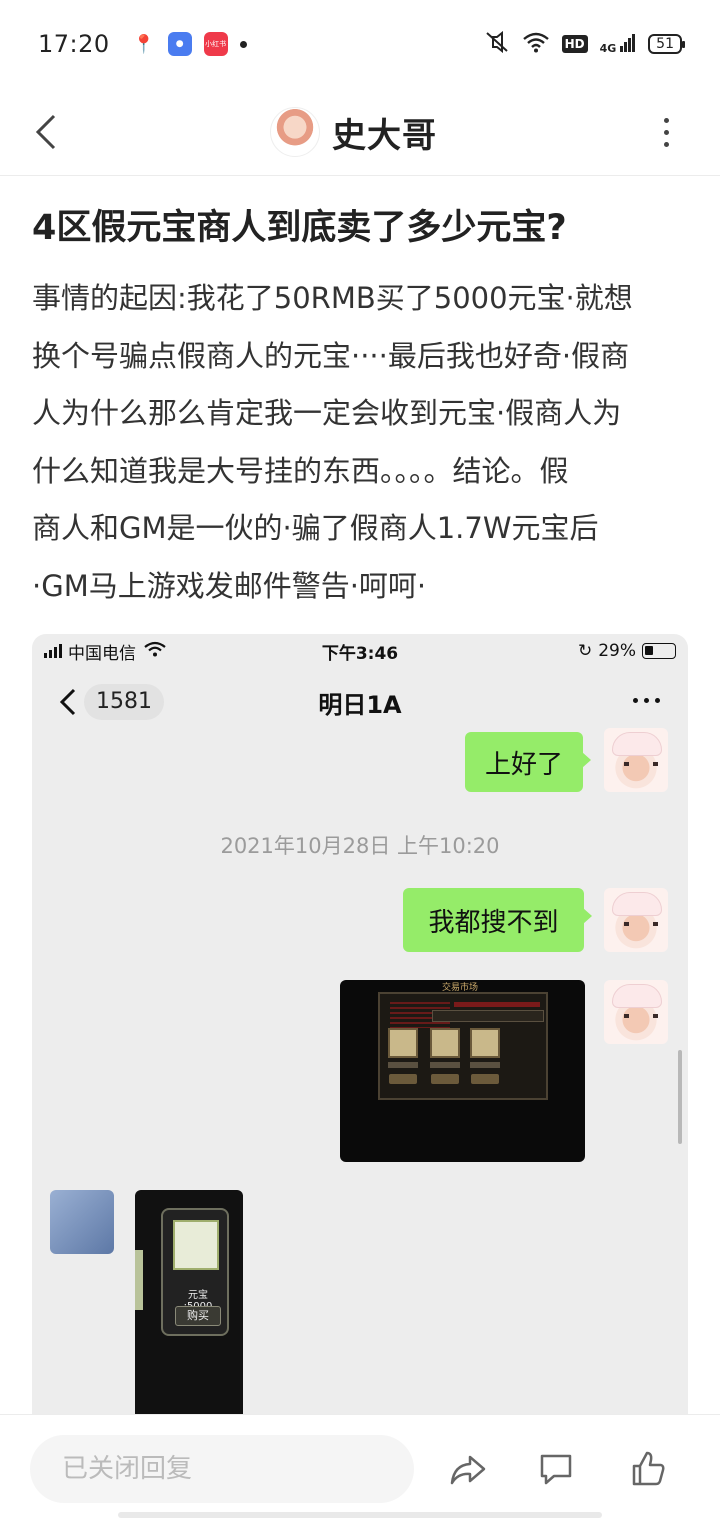  I want to click on item-buy-button: 购买, so click(198, 1316).